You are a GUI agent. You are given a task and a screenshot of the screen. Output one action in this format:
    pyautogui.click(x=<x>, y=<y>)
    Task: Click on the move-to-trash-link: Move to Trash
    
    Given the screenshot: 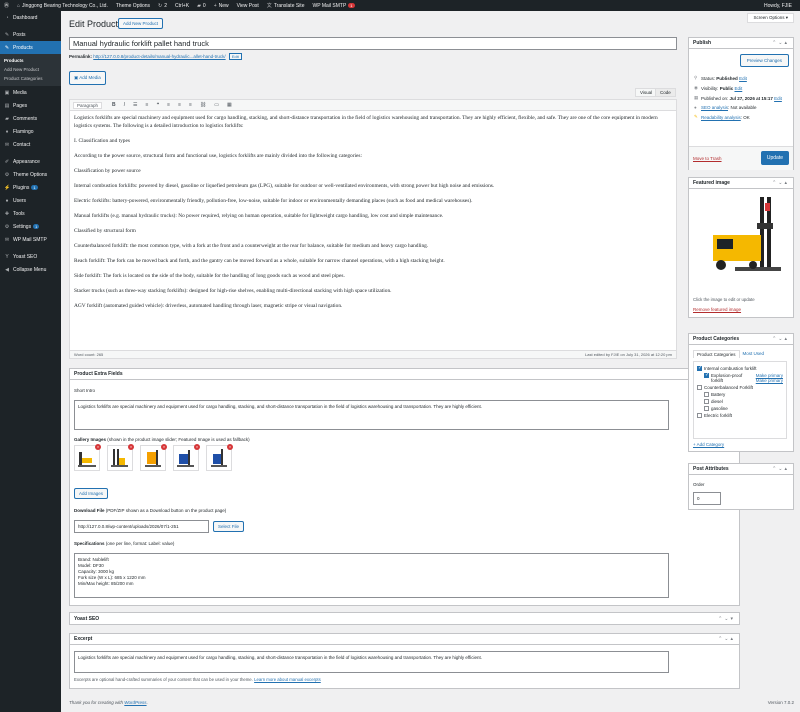 What is the action you would take?
    pyautogui.click(x=707, y=158)
    